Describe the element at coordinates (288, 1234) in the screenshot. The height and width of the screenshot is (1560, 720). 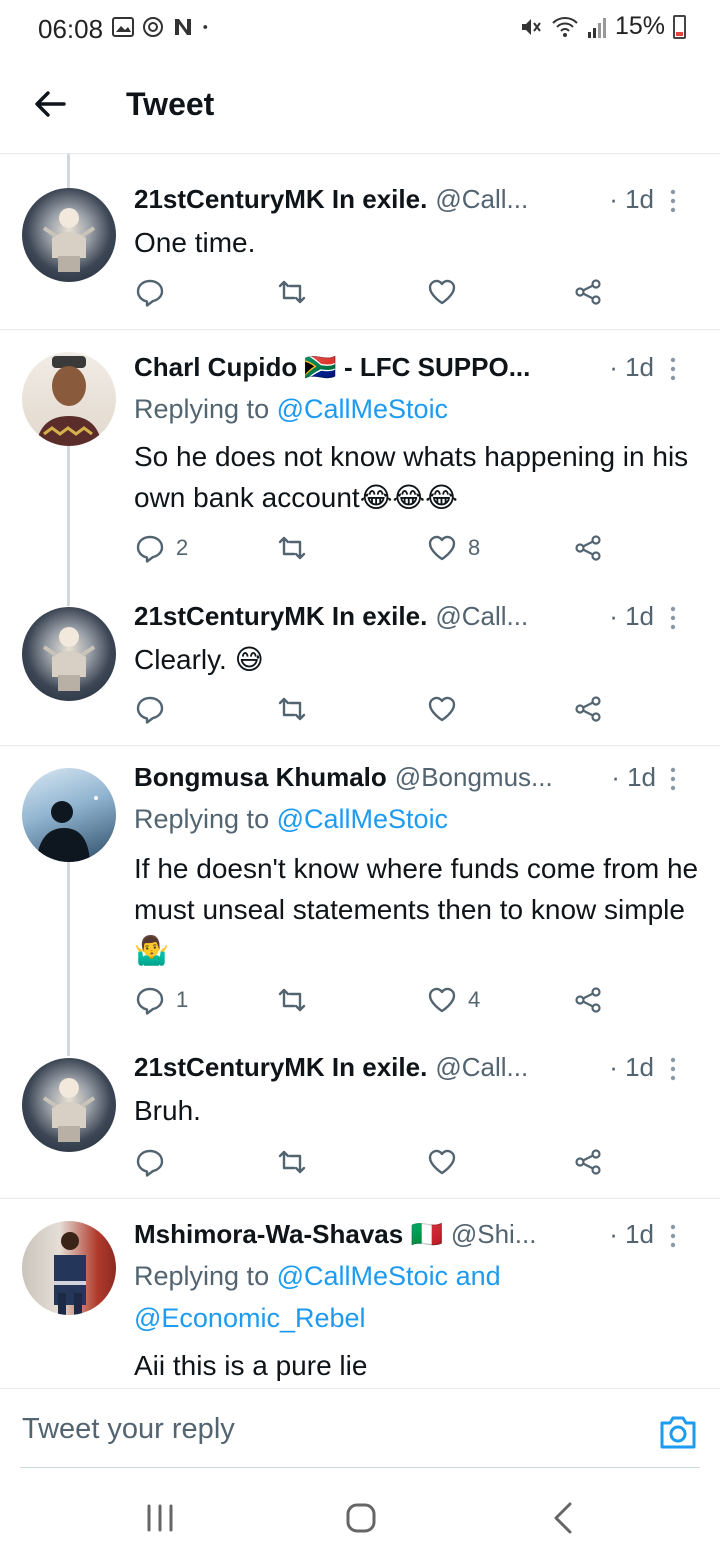
I see `display-name: Mshimora-Wa-Shavas 🇮🇹` at that location.